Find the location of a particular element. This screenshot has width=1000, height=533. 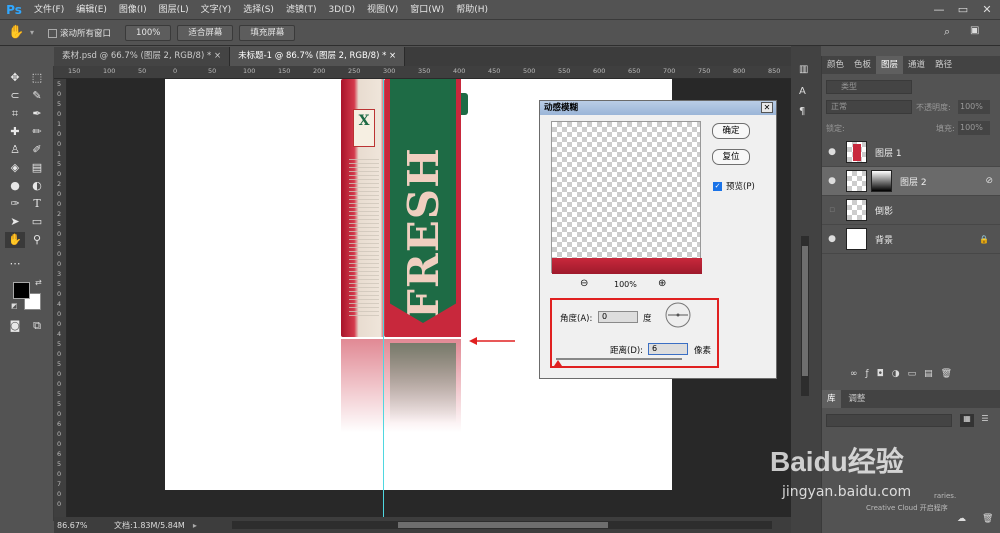

fill-input: 100% is located at coordinates (974, 128).